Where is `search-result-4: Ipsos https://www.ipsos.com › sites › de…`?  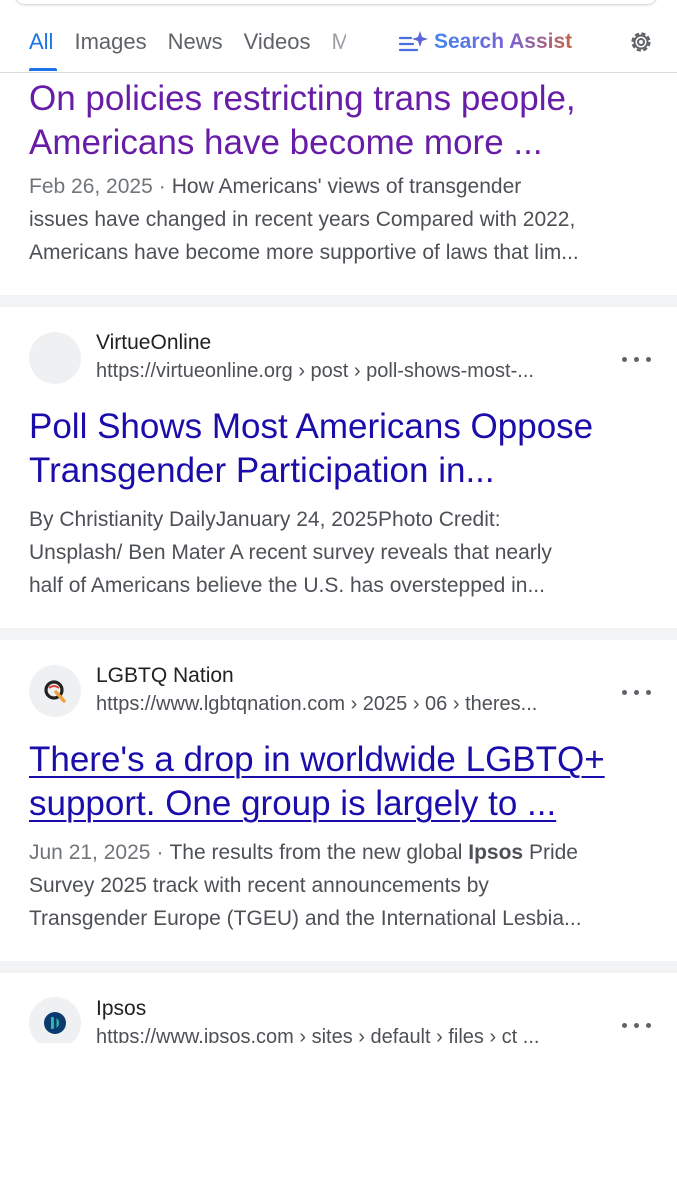
search-result-4: Ipsos https://www.ipsos.com › sites › de… is located at coordinates (338, 1008).